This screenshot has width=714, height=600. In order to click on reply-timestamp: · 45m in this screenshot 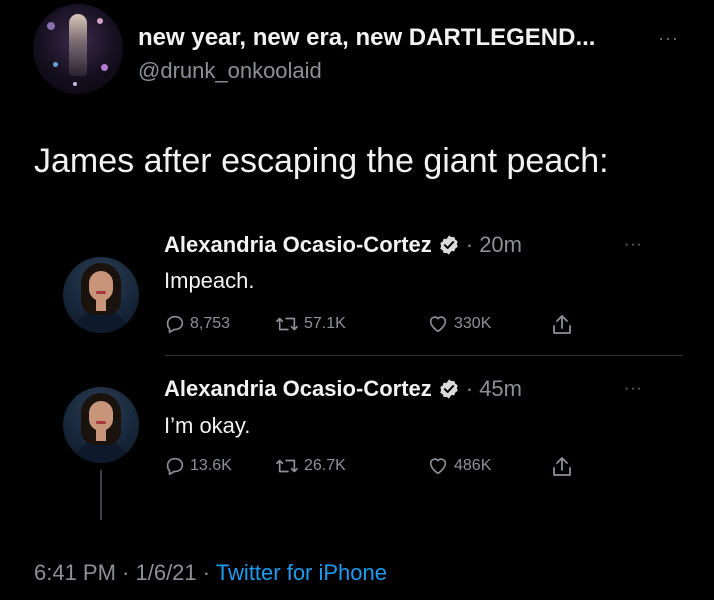, I will do `click(493, 388)`.